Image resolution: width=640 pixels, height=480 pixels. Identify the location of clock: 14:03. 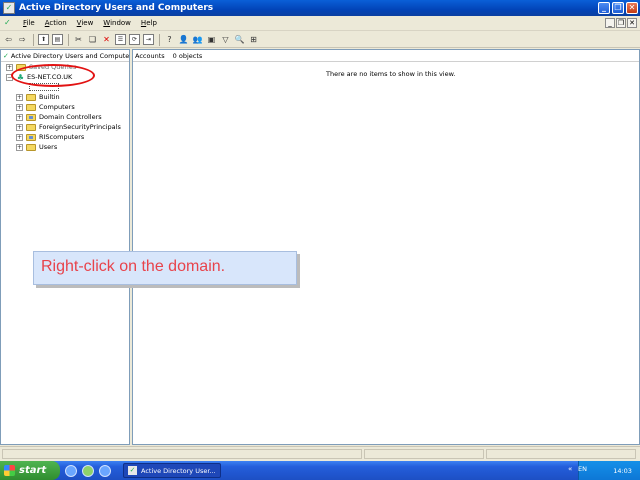
(622, 471).